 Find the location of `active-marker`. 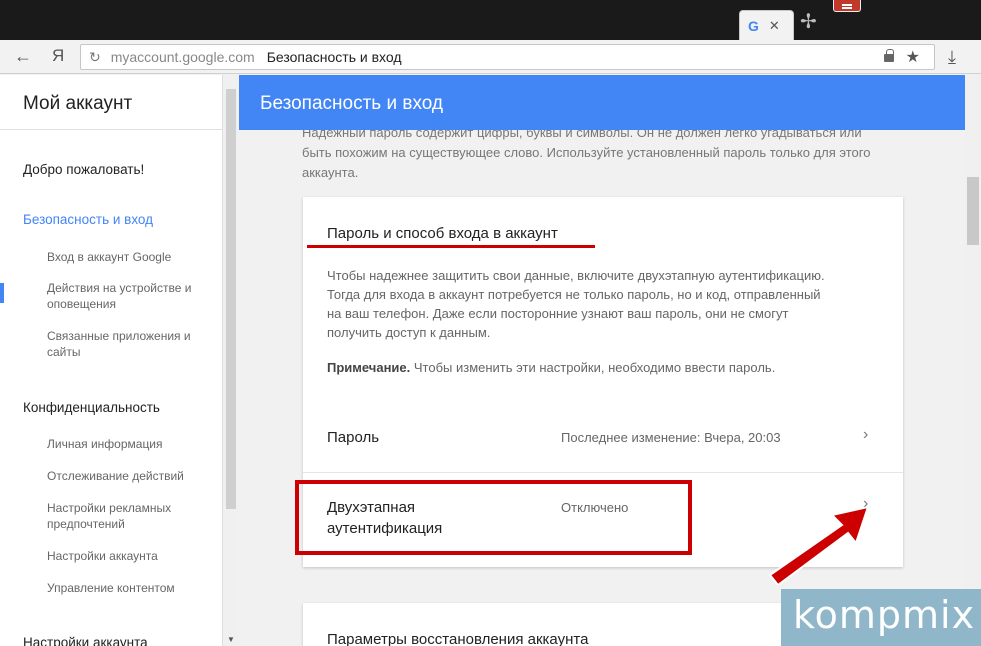

active-marker is located at coordinates (2, 293).